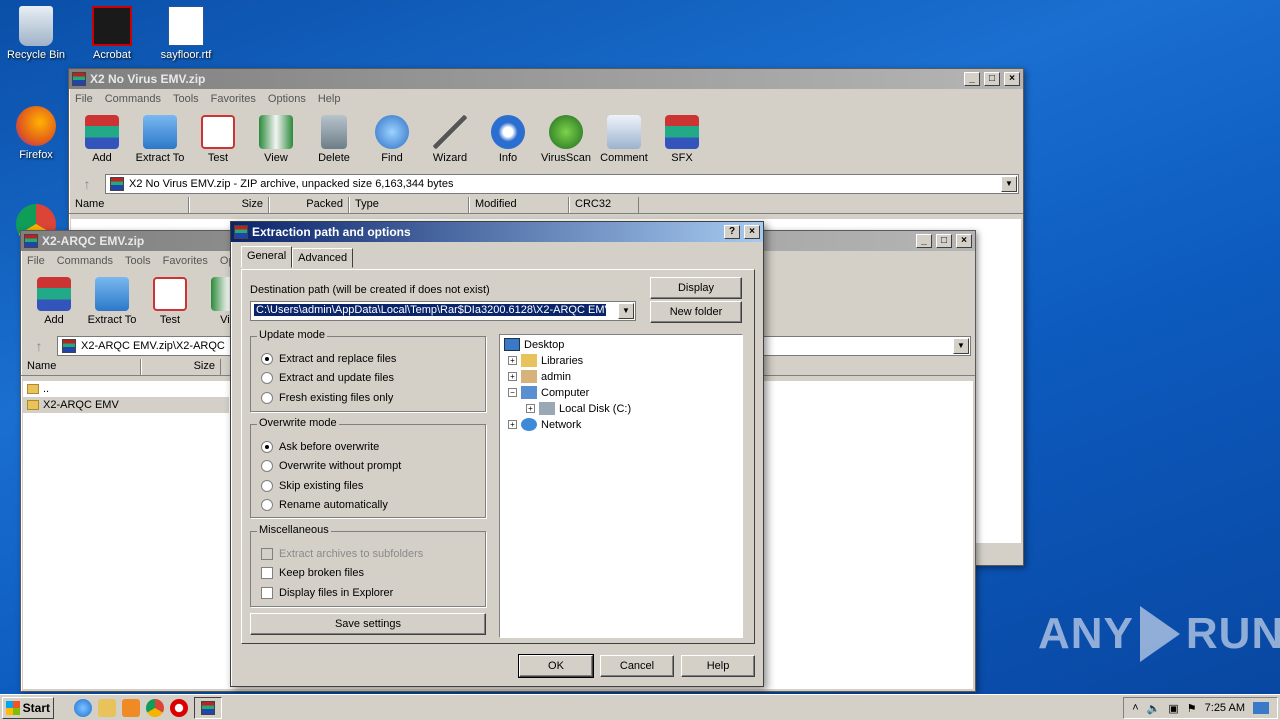  What do you see at coordinates (450, 140) in the screenshot?
I see `wizard-button: Wizard` at bounding box center [450, 140].